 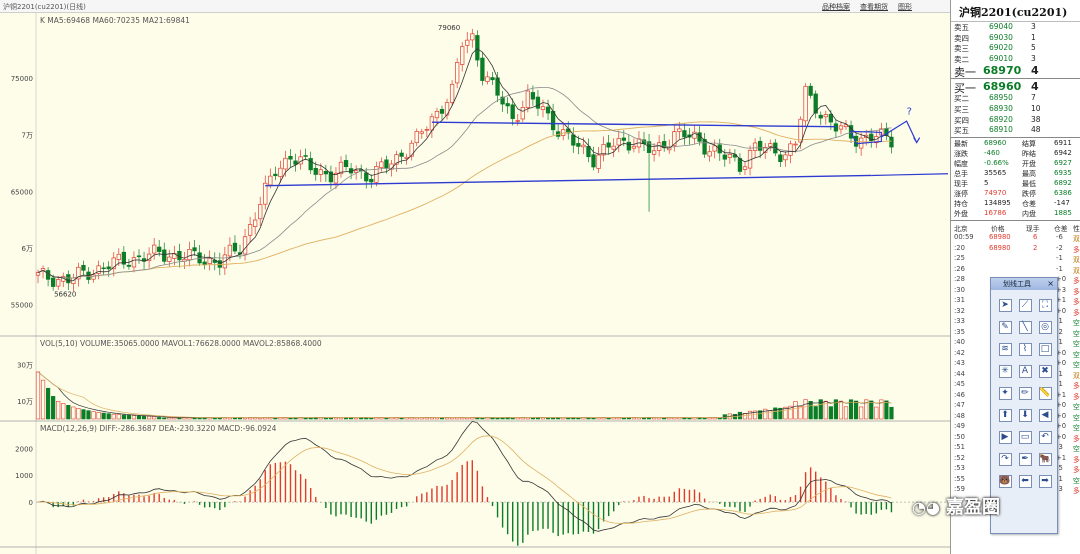 I want to click on tick-time: :50, so click(x=959, y=436).